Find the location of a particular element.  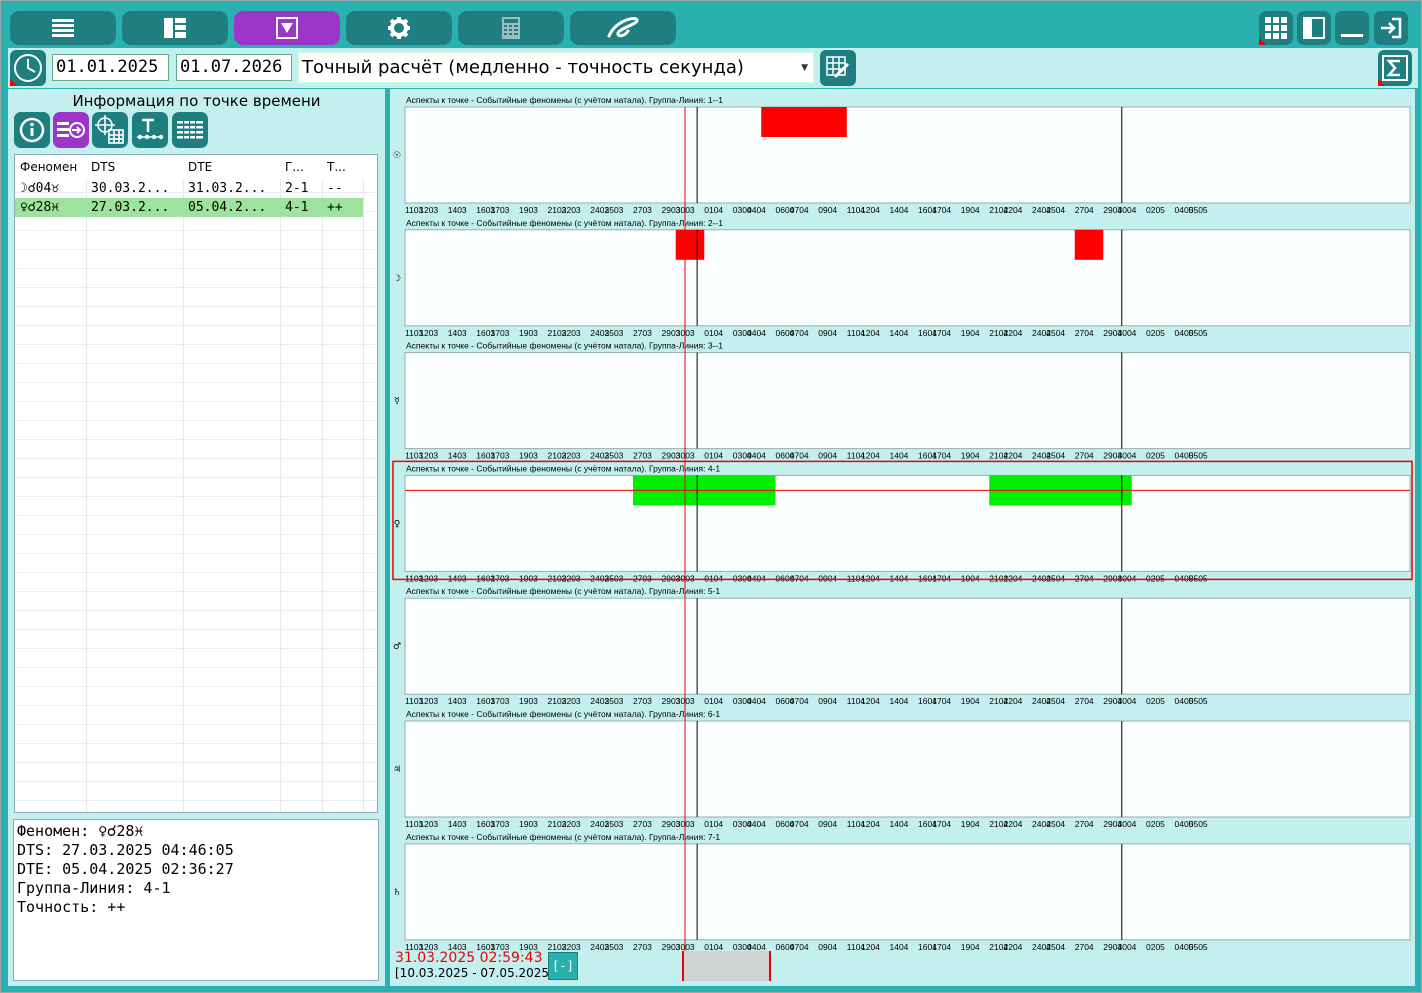

y-axis-label: ♃ is located at coordinates (397, 770).